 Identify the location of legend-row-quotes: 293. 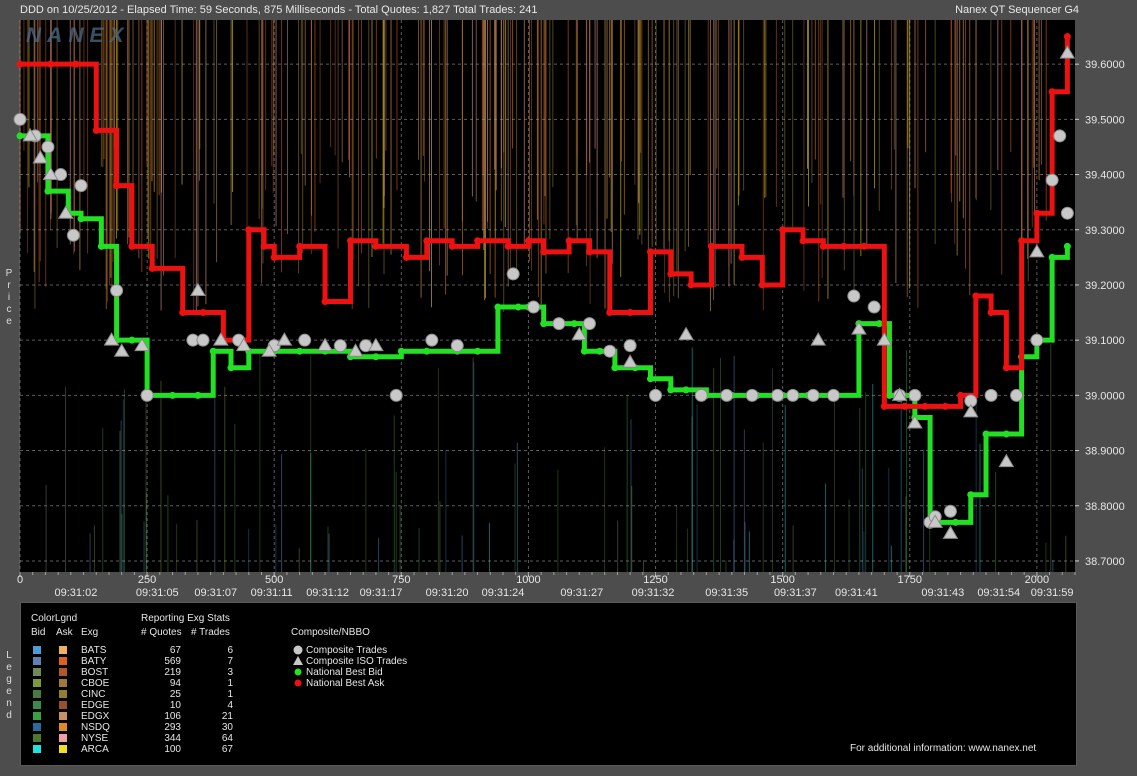
(172, 727).